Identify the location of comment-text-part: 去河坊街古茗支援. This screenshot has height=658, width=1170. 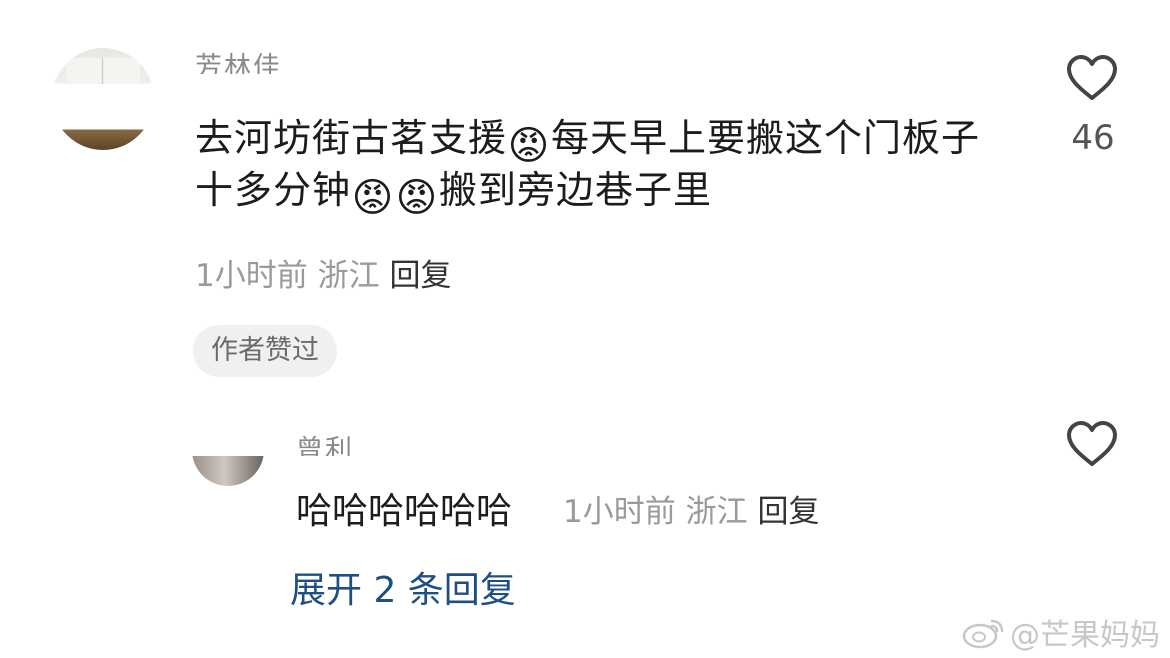
(351, 138).